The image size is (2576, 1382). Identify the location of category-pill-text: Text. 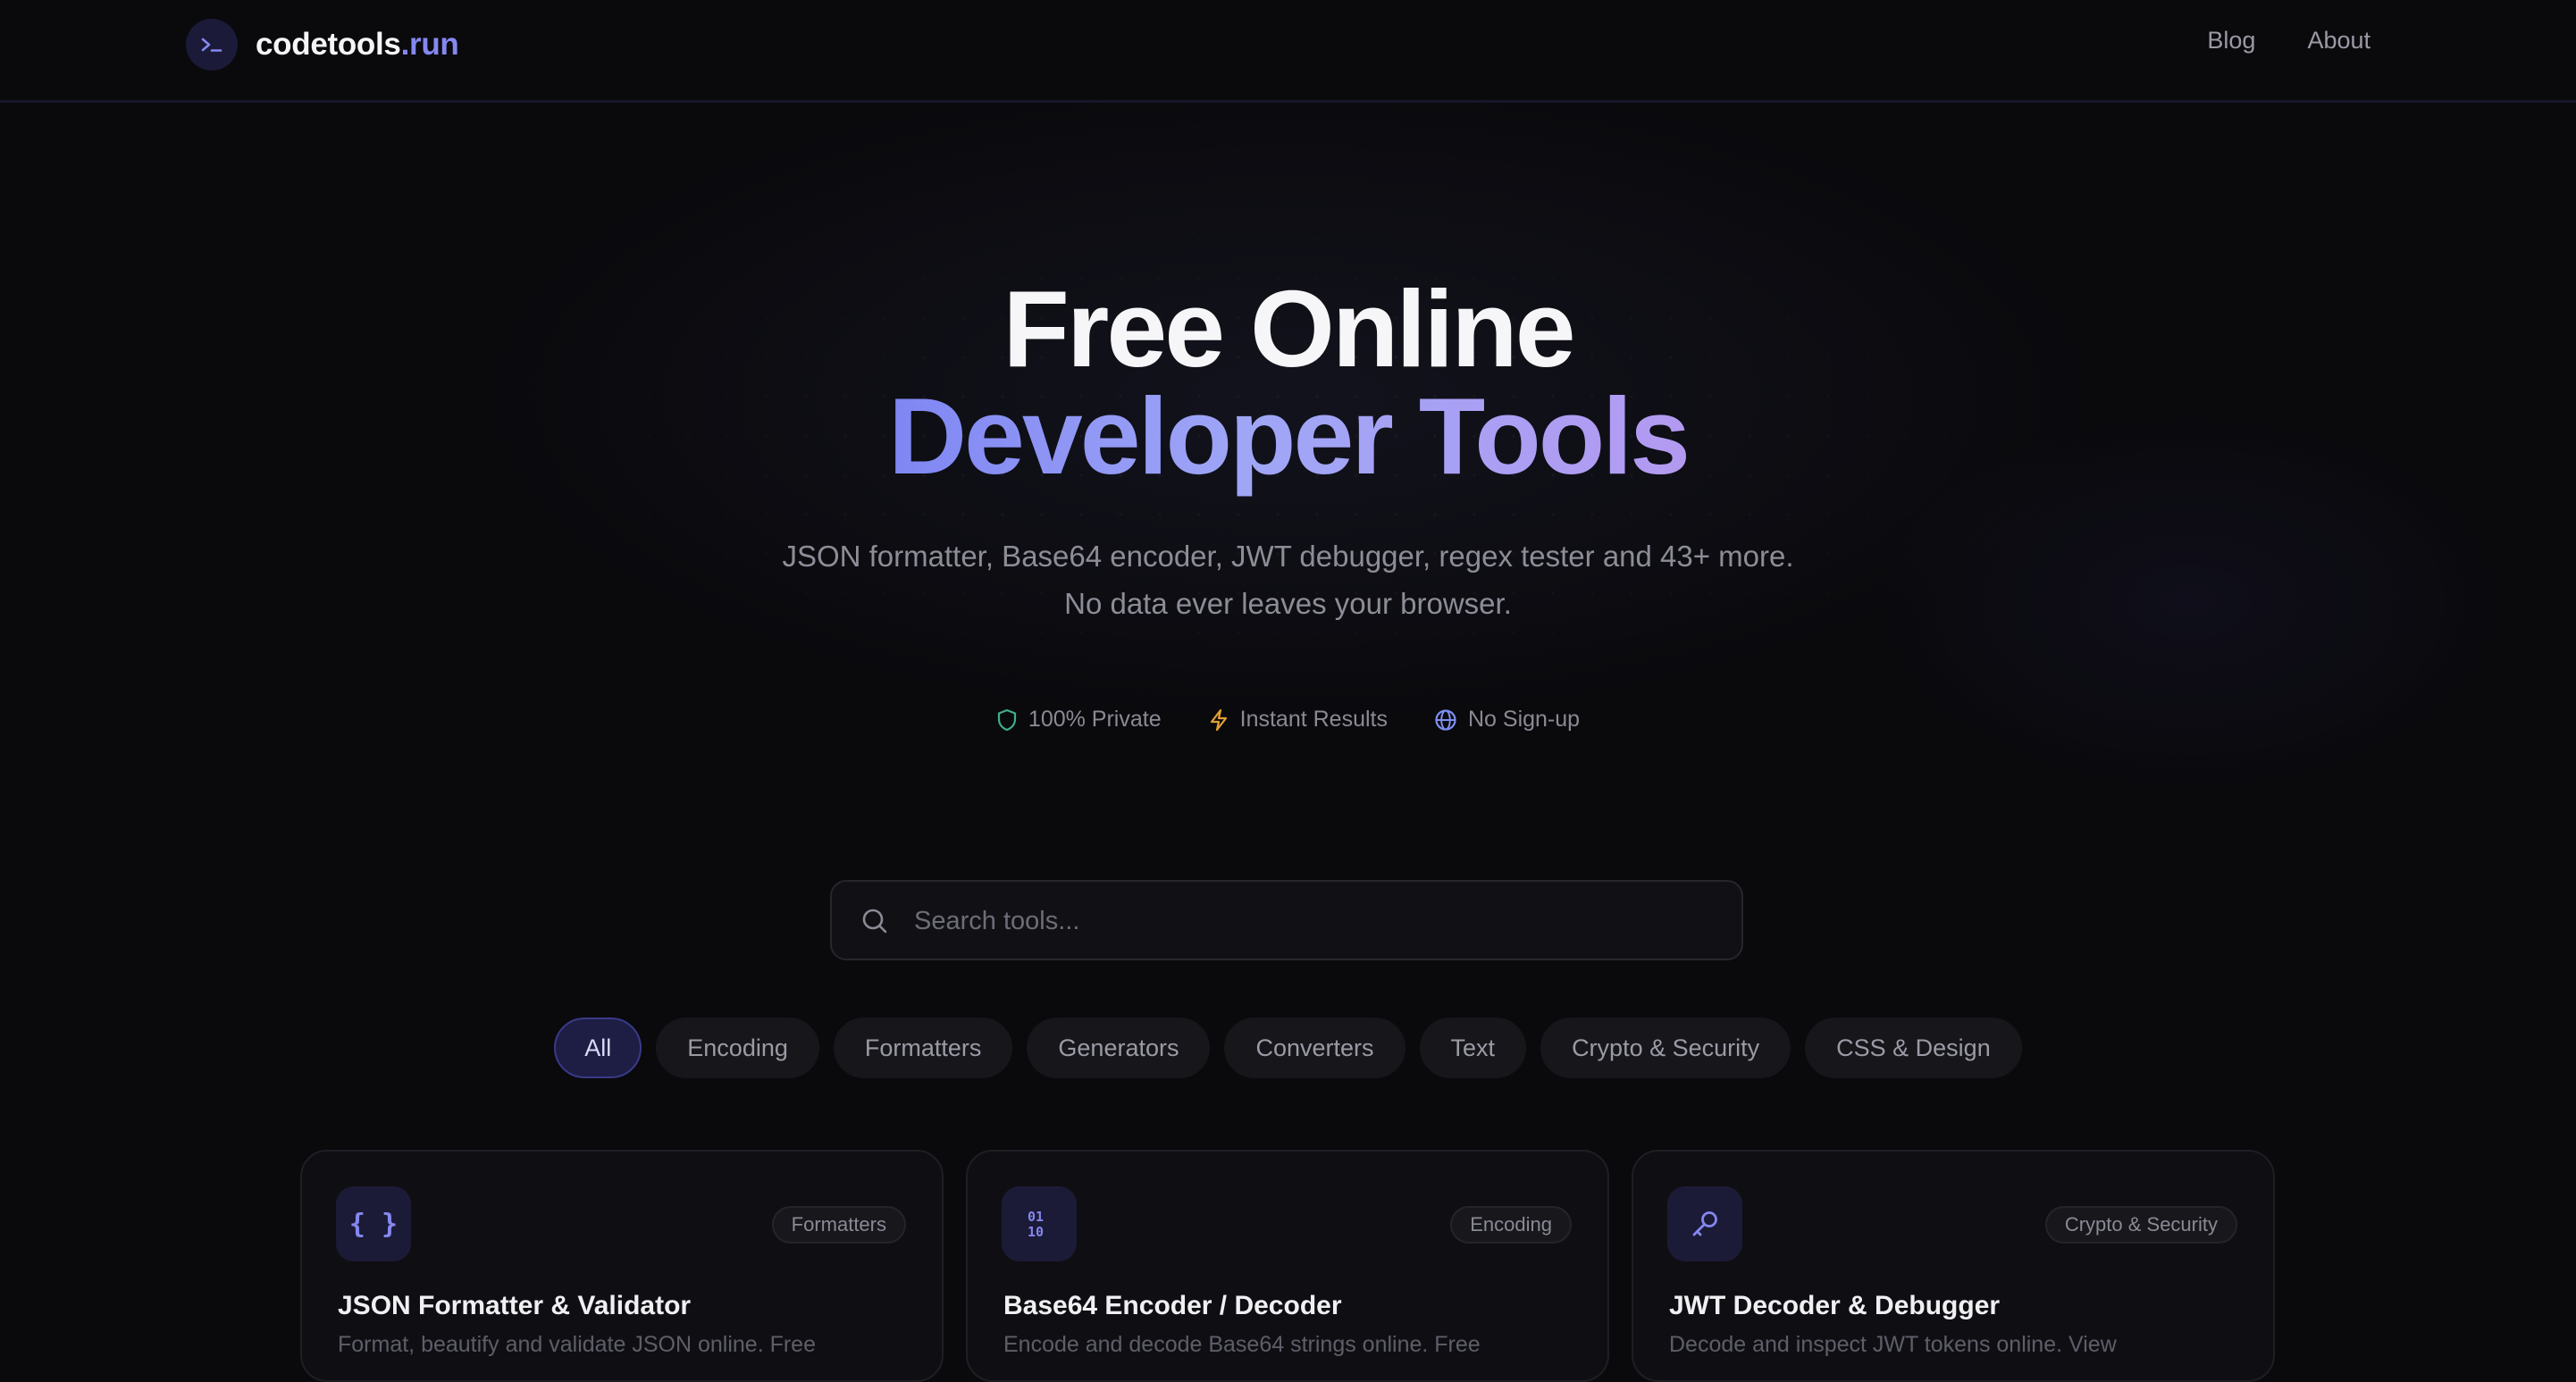
(1473, 1048).